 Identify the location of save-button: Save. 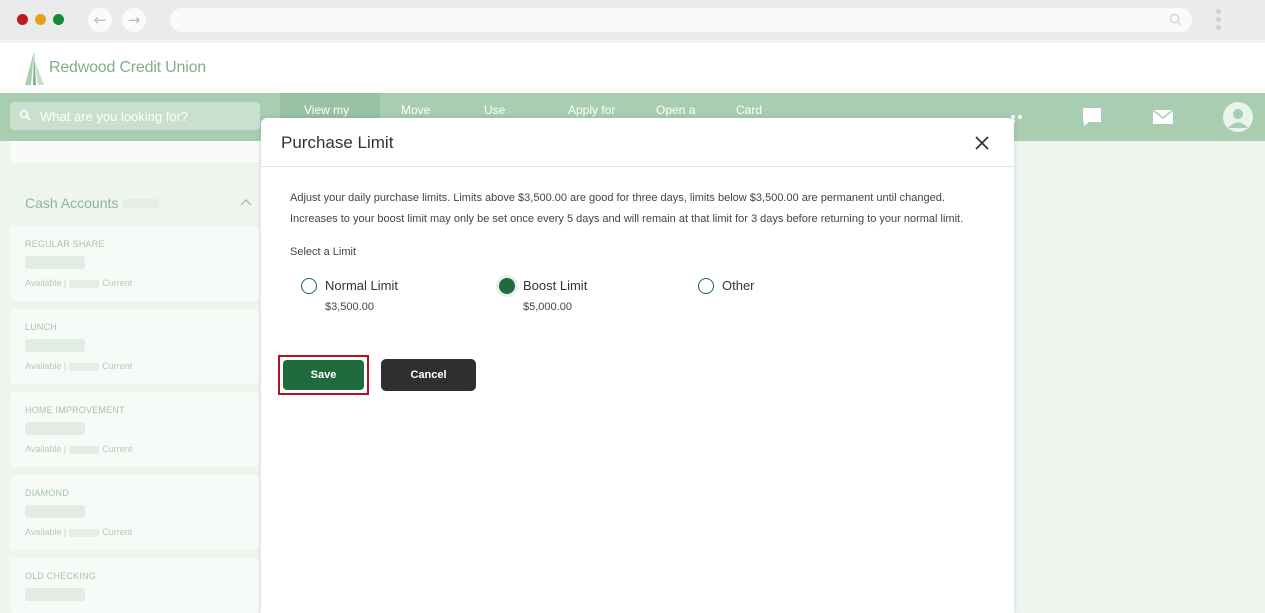
(323, 375).